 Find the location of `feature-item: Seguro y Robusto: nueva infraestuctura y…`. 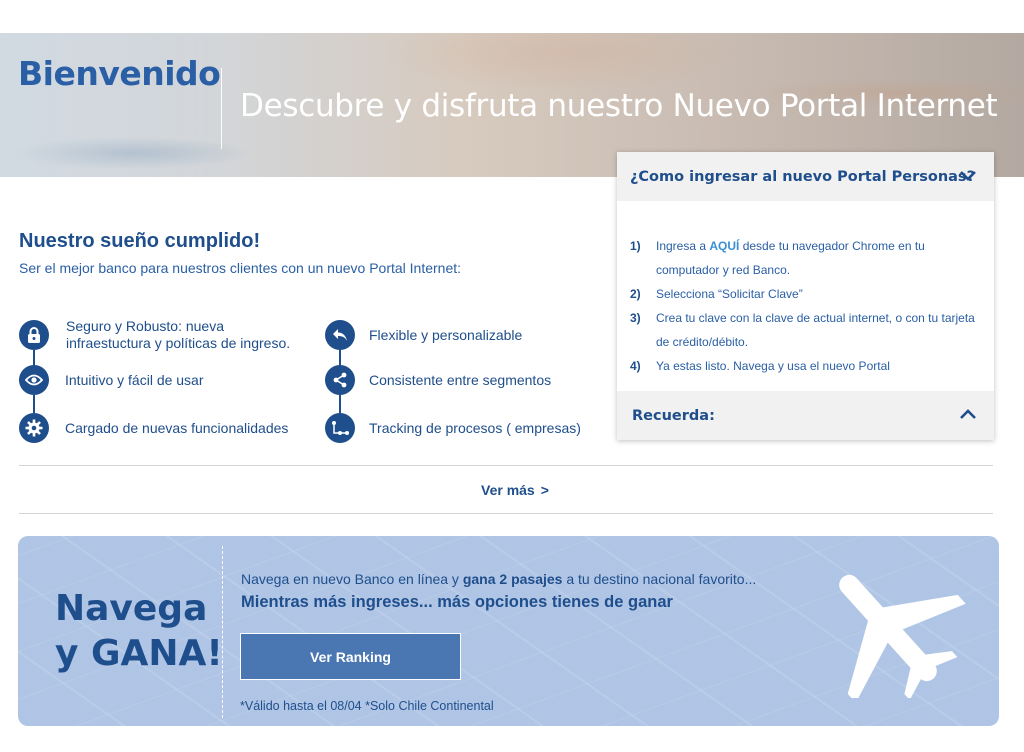

feature-item: Seguro y Robusto: nueva infraestuctura y… is located at coordinates (162, 335).